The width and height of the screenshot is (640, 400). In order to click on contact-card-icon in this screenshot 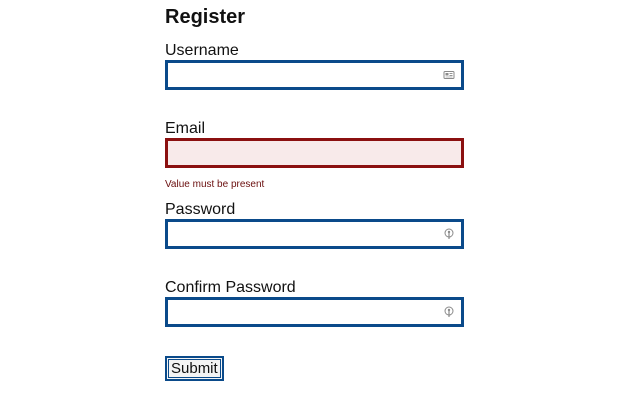, I will do `click(449, 75)`.